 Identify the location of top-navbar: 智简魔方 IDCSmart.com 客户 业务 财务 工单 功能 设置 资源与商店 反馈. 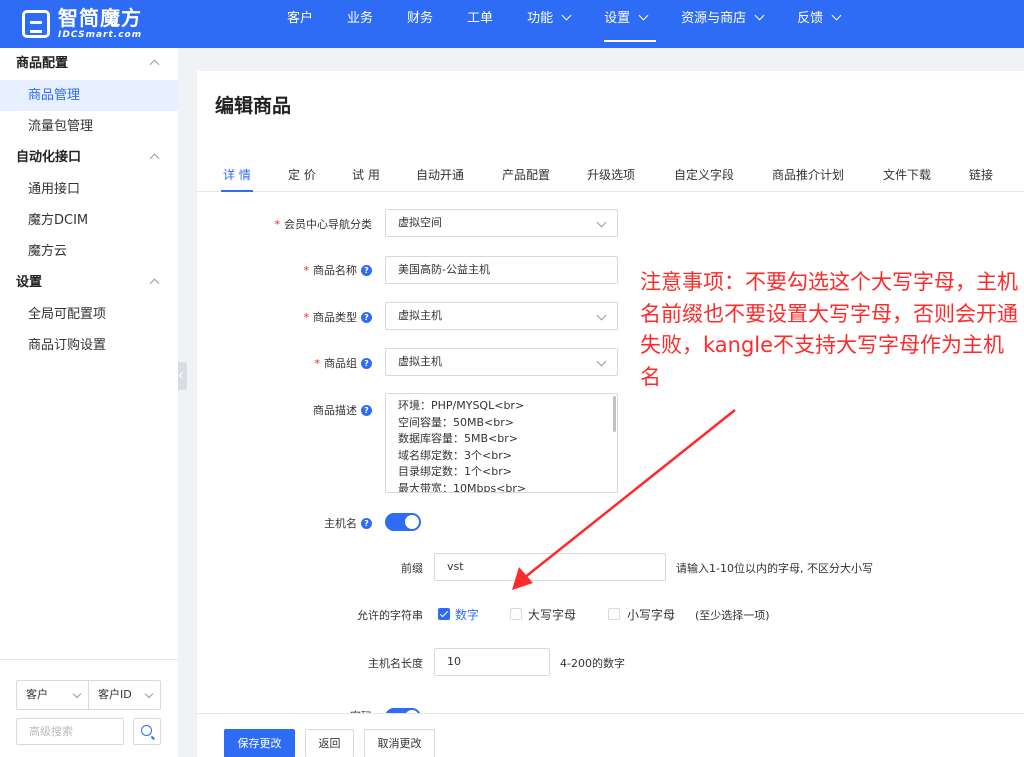
(512, 24).